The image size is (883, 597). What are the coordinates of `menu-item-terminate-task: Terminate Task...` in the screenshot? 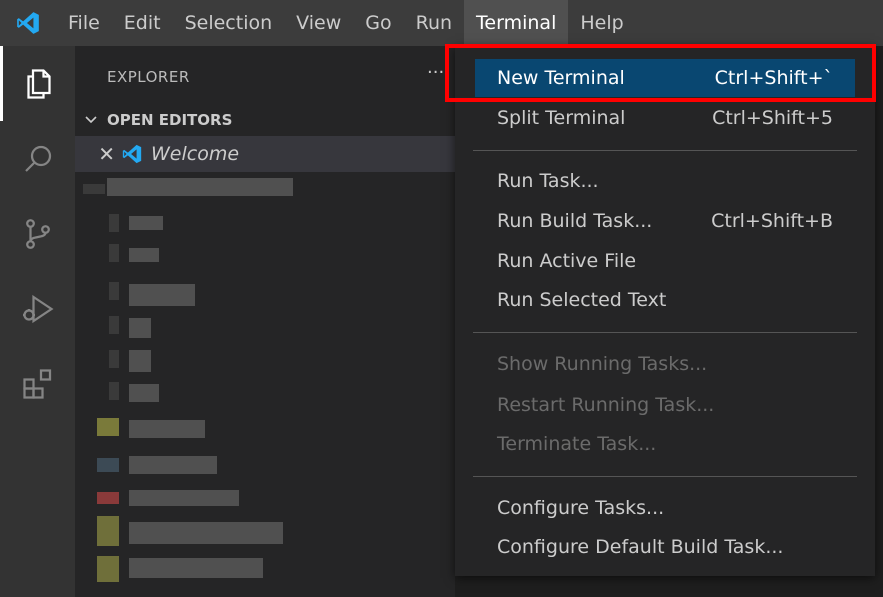 It's located at (577, 444).